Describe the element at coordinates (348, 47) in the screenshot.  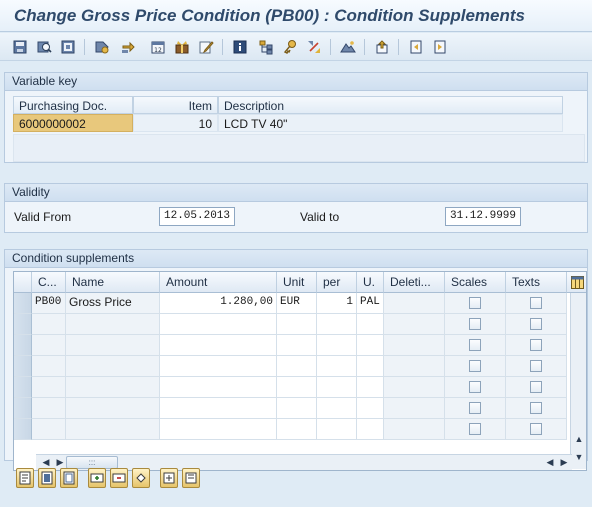
I see `mountain-icon` at that location.